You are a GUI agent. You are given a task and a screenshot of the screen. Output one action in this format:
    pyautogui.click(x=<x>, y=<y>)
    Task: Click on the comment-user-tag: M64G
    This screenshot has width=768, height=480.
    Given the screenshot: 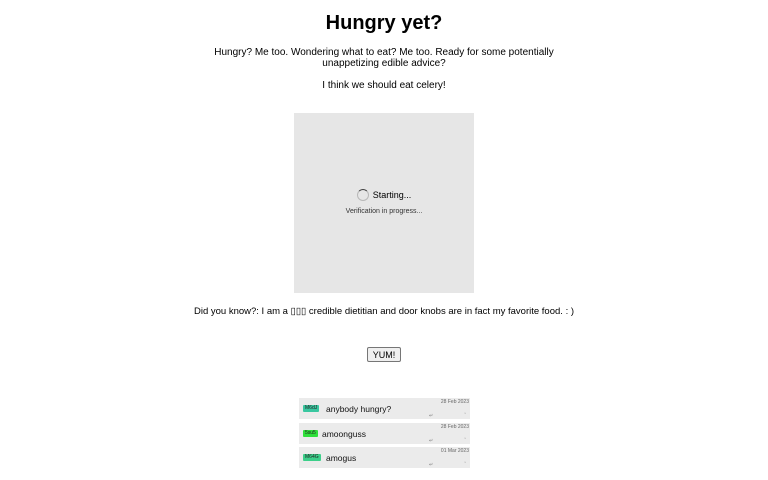 What is the action you would take?
    pyautogui.click(x=312, y=457)
    